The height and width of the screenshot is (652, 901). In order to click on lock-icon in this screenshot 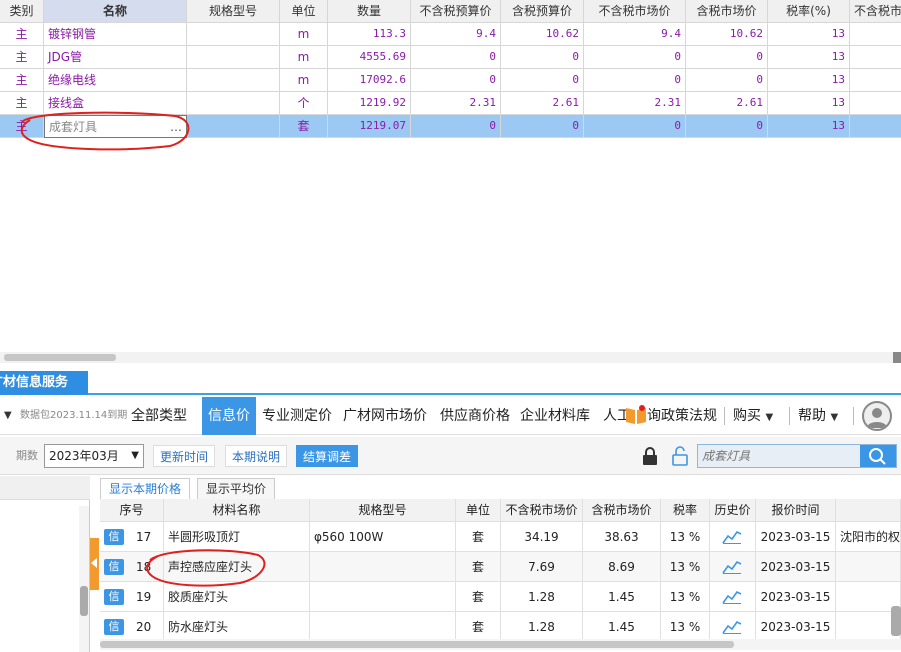, I will do `click(650, 456)`.